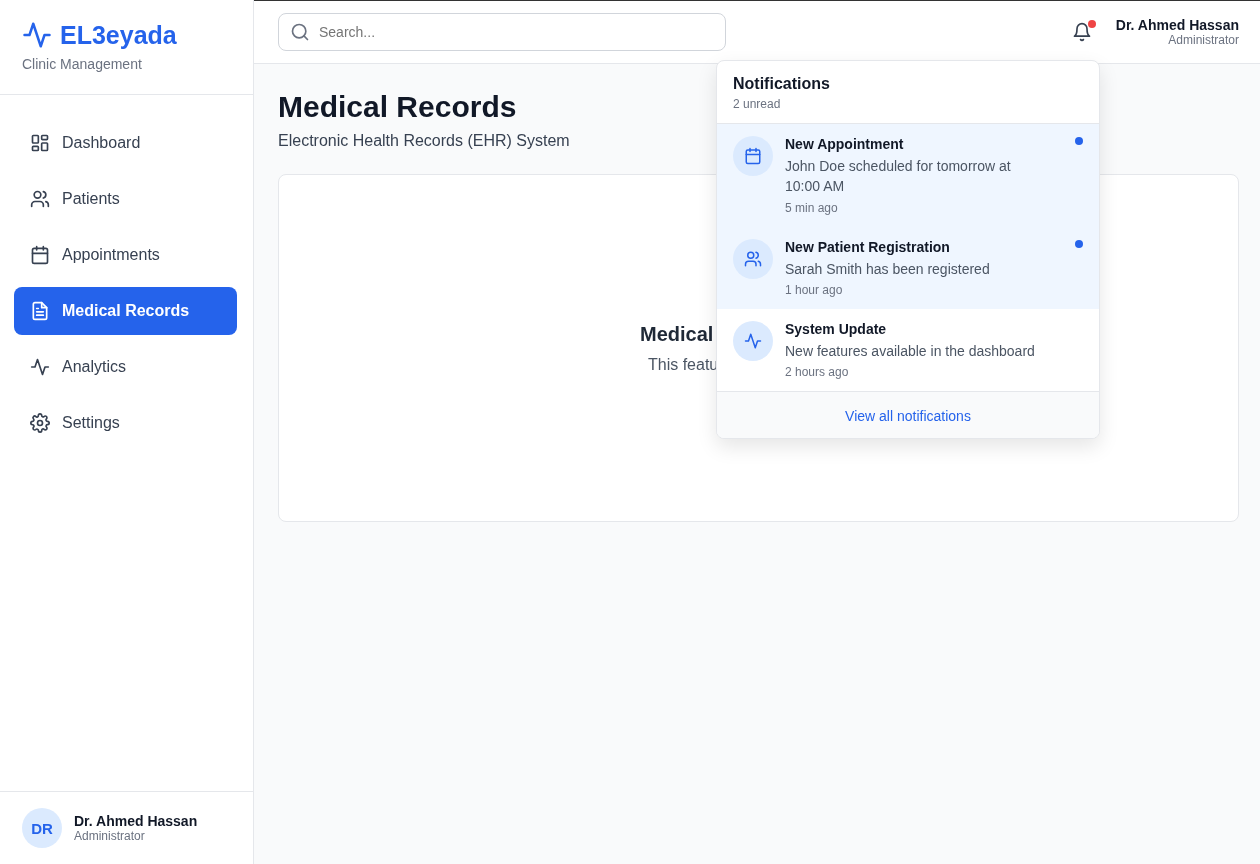 This screenshot has height=864, width=1260. Describe the element at coordinates (118, 35) in the screenshot. I see `app-name: EL3eyada` at that location.